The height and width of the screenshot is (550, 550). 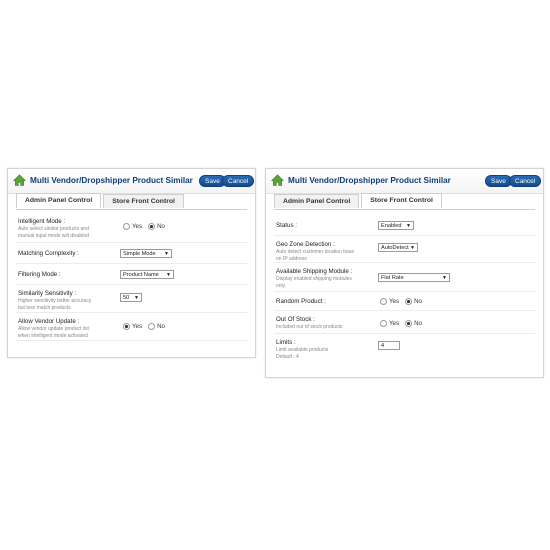 I want to click on filtering-mode-row: Filtering Mode : Product Name ▼, so click(x=131, y=274).